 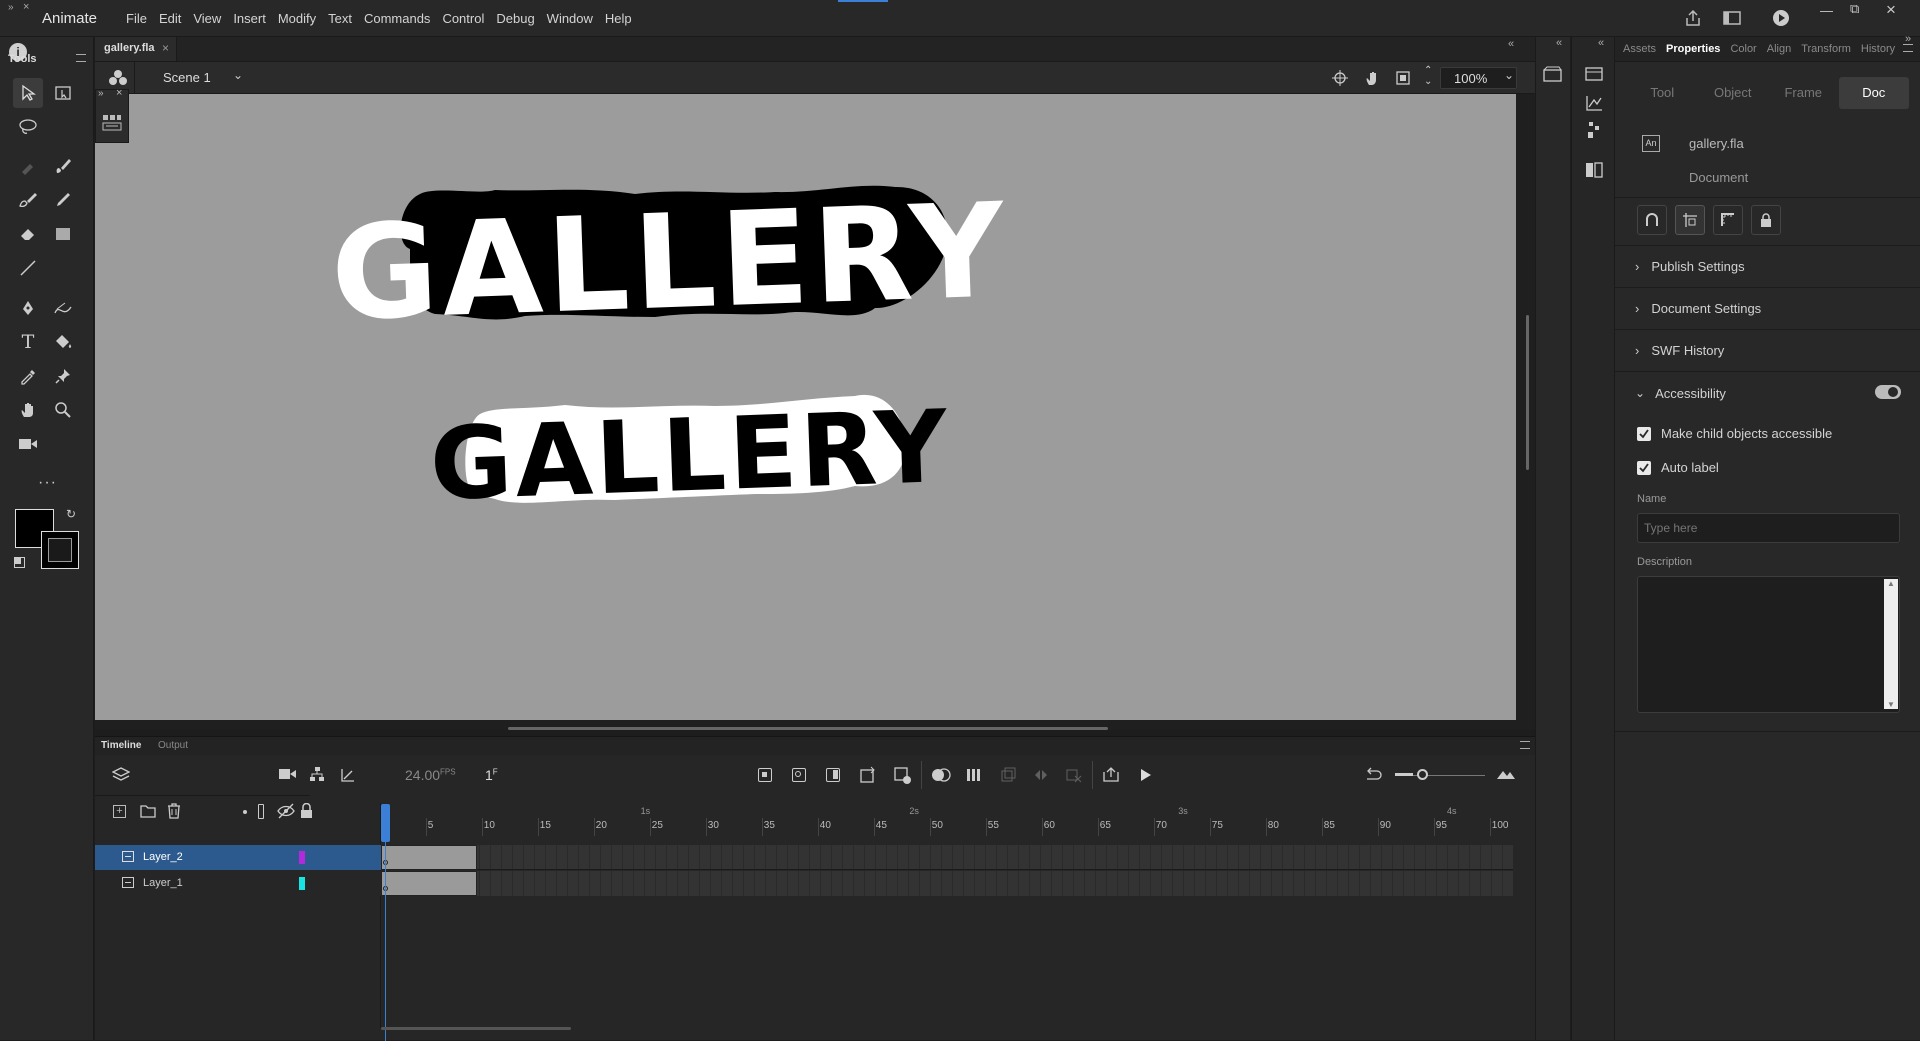 I want to click on restore-button: ⧉, so click(x=1854, y=9).